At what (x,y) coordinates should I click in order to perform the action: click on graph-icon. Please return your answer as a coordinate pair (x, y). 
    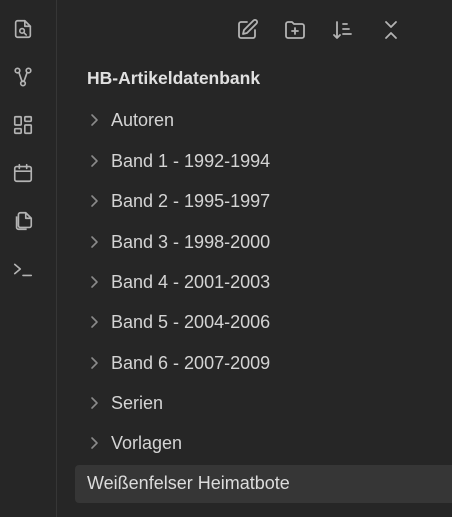
    Looking at the image, I should click on (23, 77).